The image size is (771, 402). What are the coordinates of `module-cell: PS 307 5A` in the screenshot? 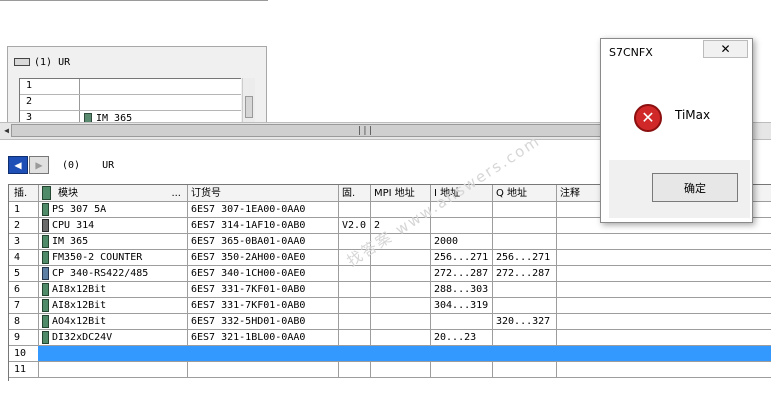 It's located at (113, 209).